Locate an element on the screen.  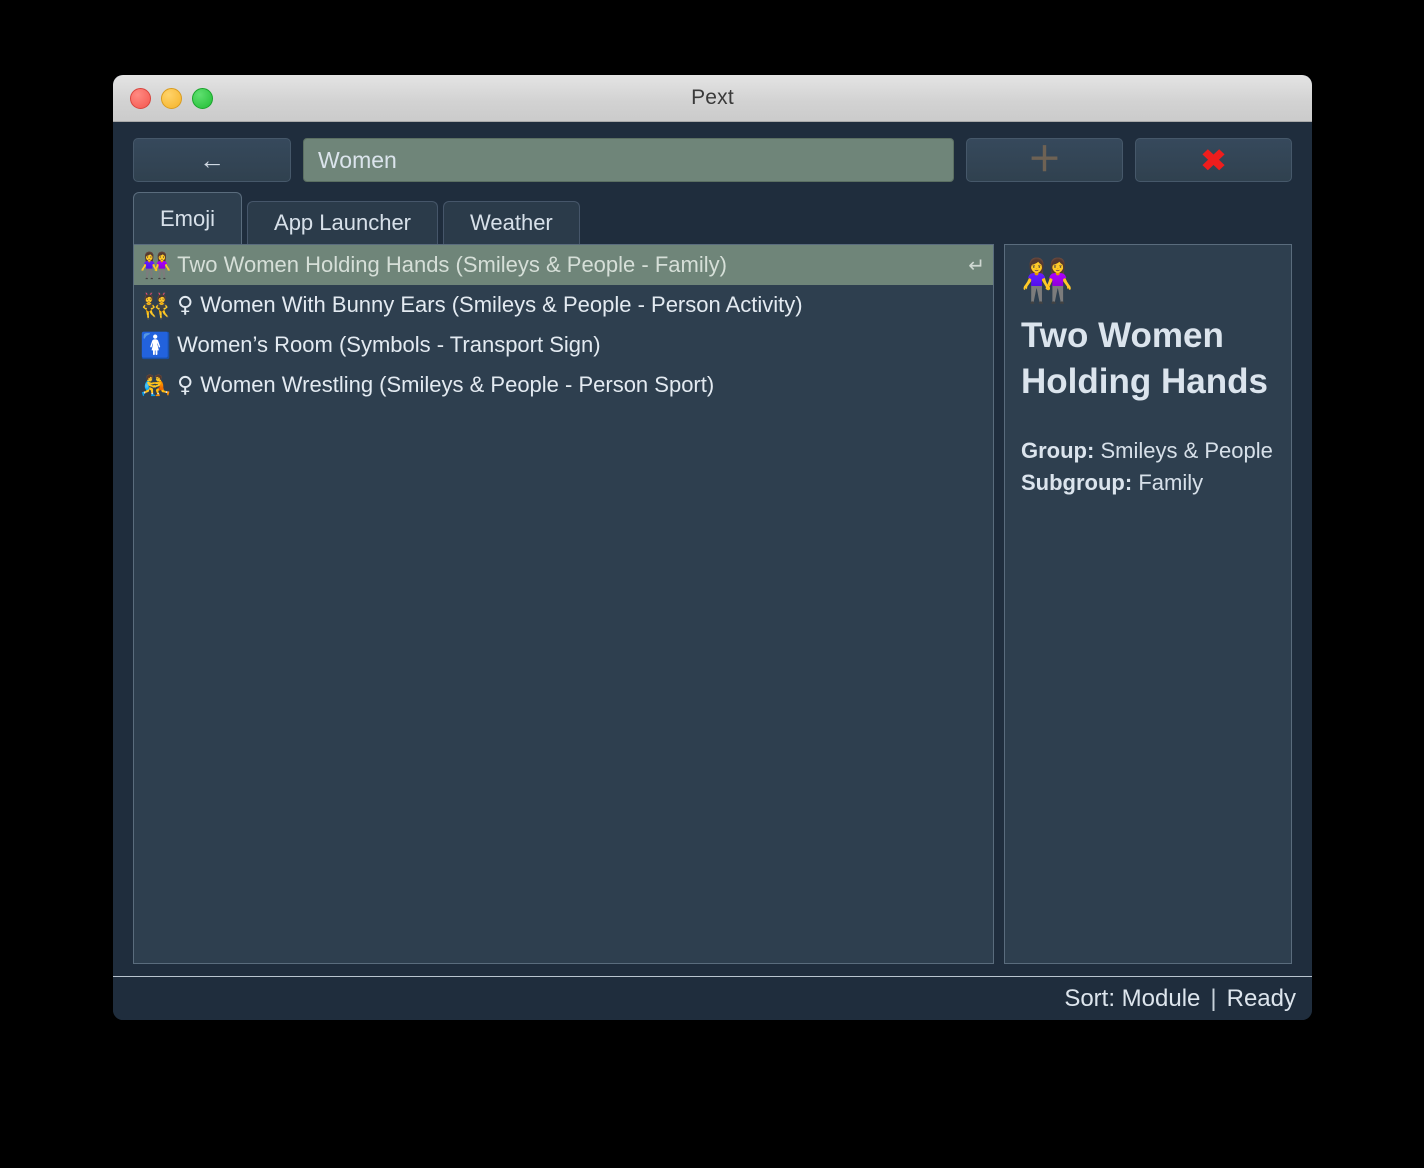
detail-group-label: Group: is located at coordinates (1058, 451).